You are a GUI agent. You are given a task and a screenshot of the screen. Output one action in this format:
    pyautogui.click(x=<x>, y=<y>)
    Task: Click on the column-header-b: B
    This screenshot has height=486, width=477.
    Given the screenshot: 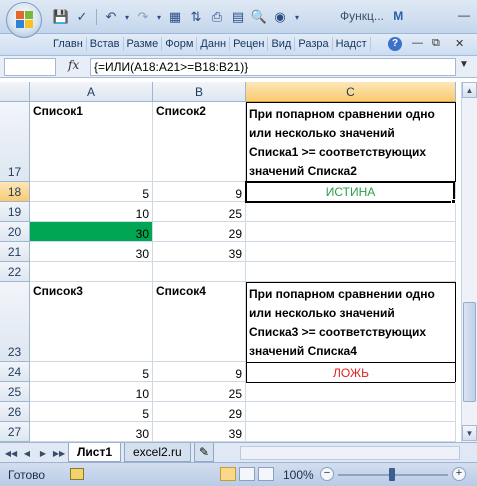 What is the action you would take?
    pyautogui.click(x=199, y=92)
    